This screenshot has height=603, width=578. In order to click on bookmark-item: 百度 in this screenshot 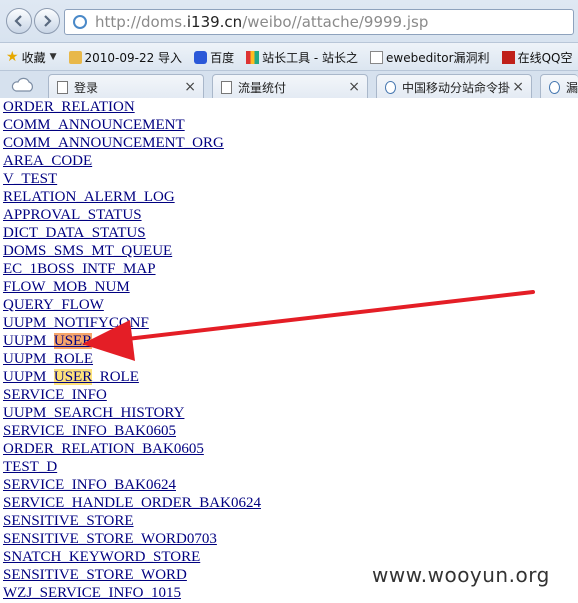, I will do `click(214, 57)`.